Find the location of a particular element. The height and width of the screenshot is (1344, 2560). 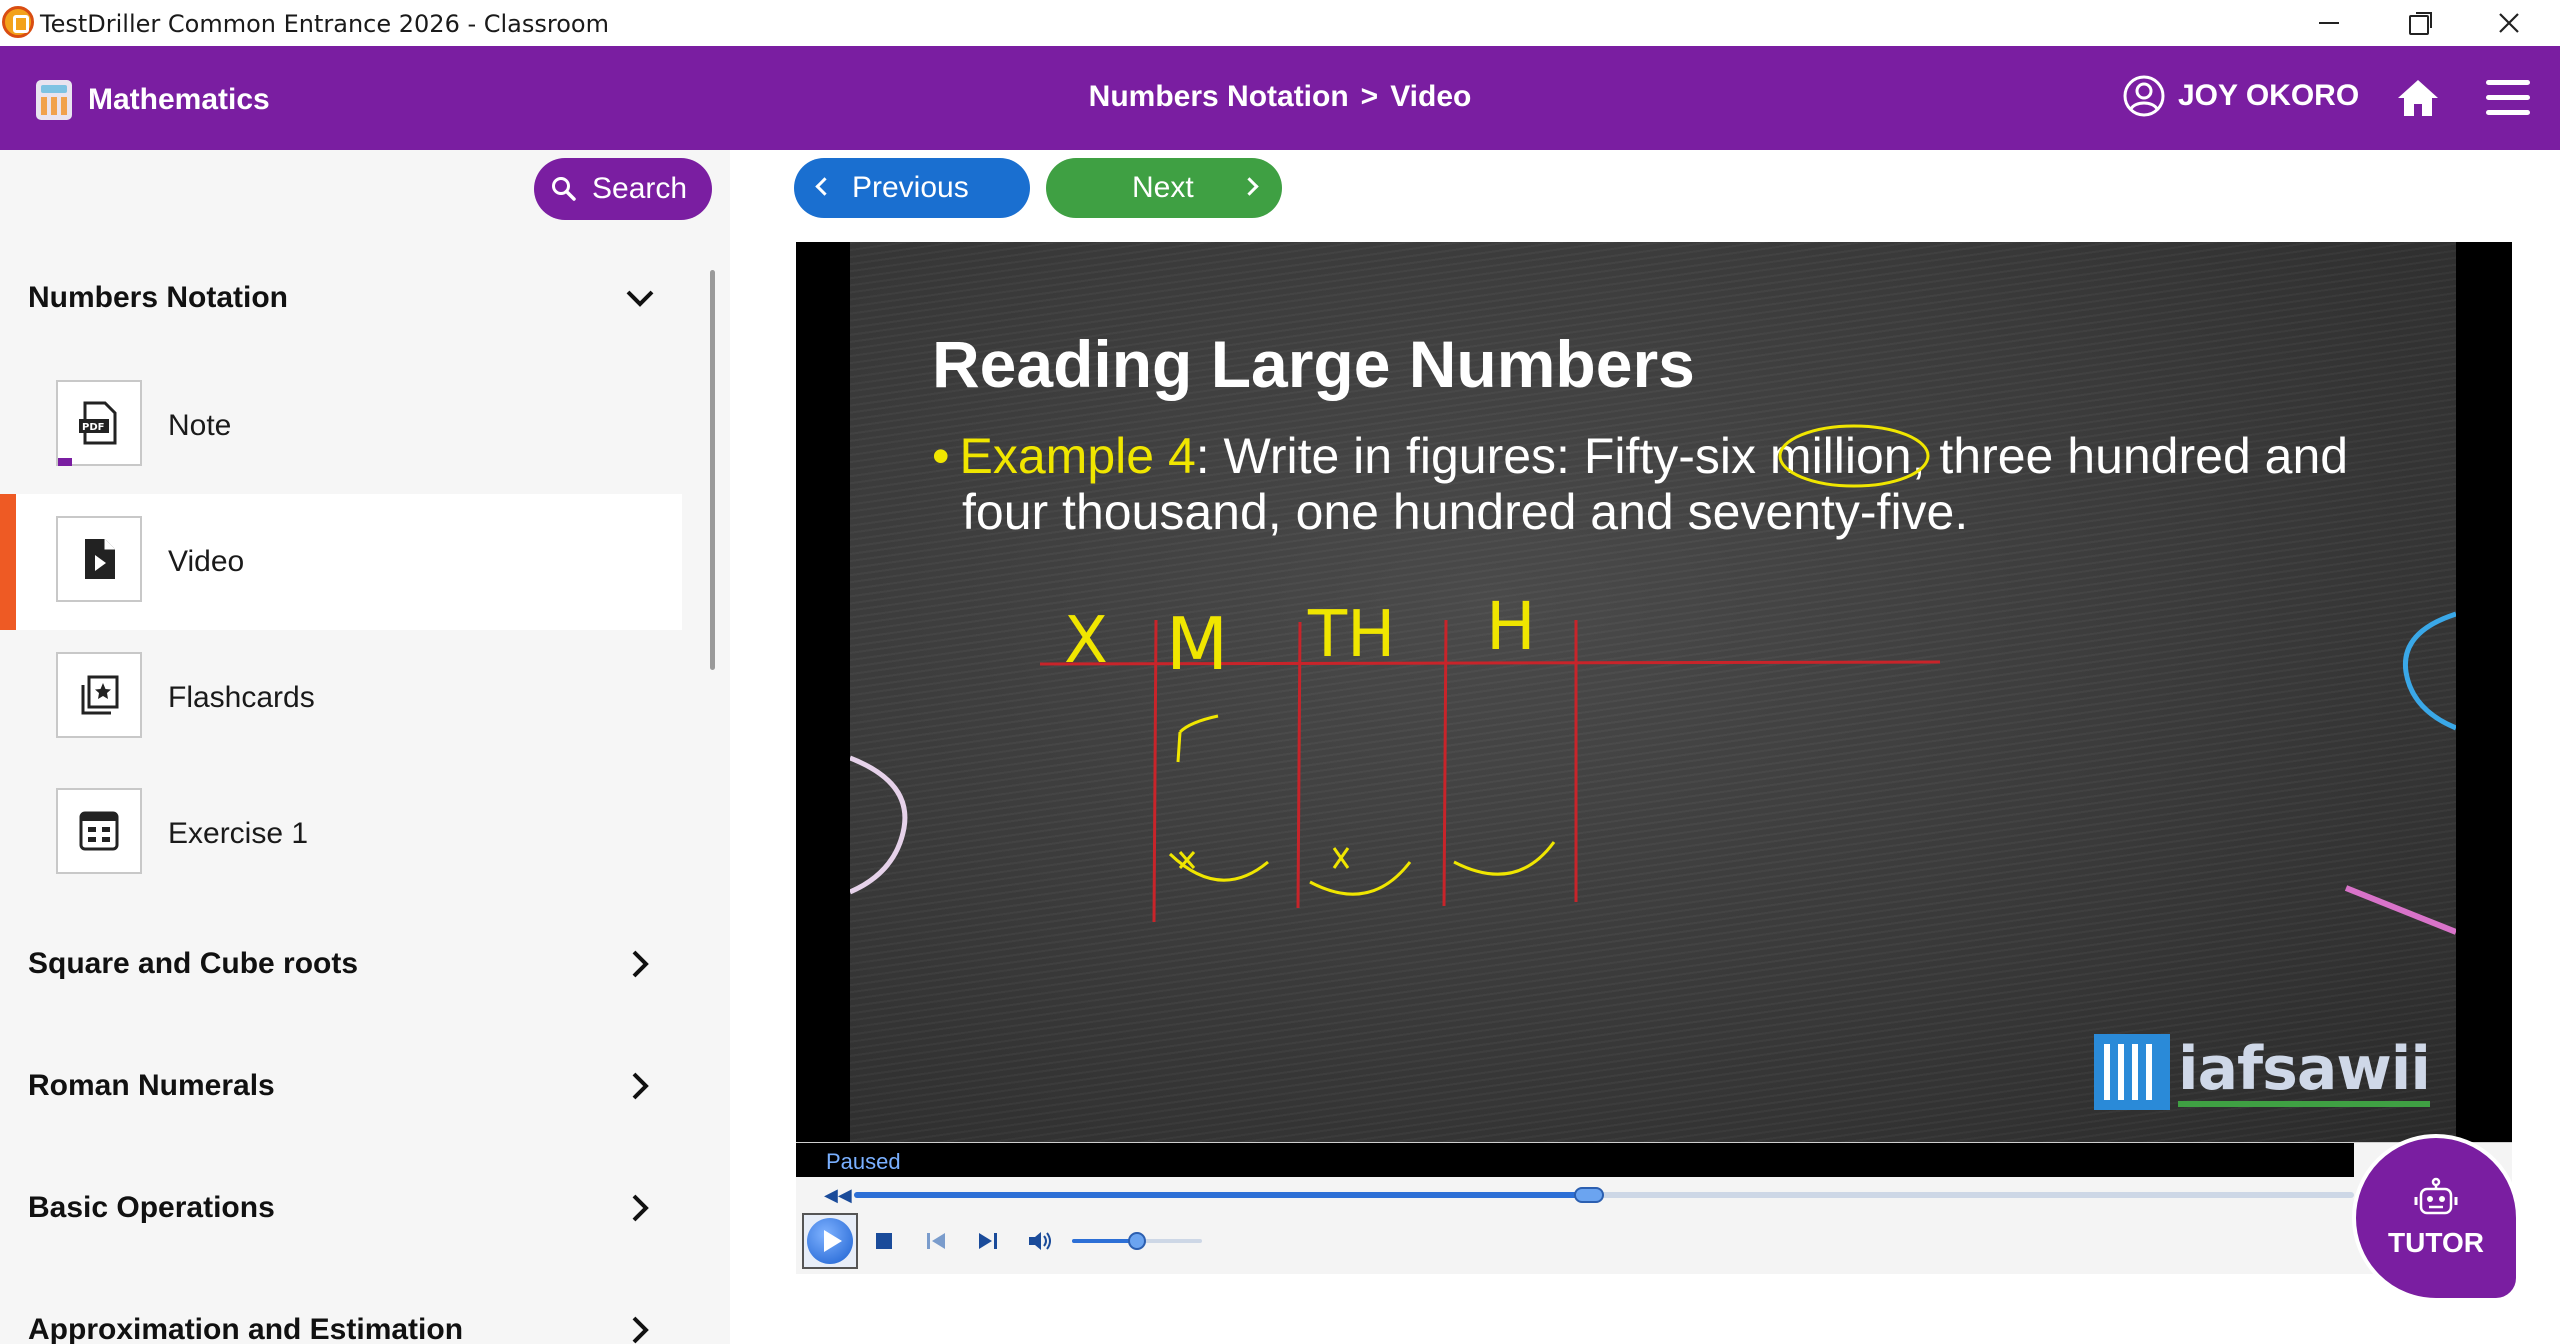

status-bar: Paused is located at coordinates (1575, 1160).